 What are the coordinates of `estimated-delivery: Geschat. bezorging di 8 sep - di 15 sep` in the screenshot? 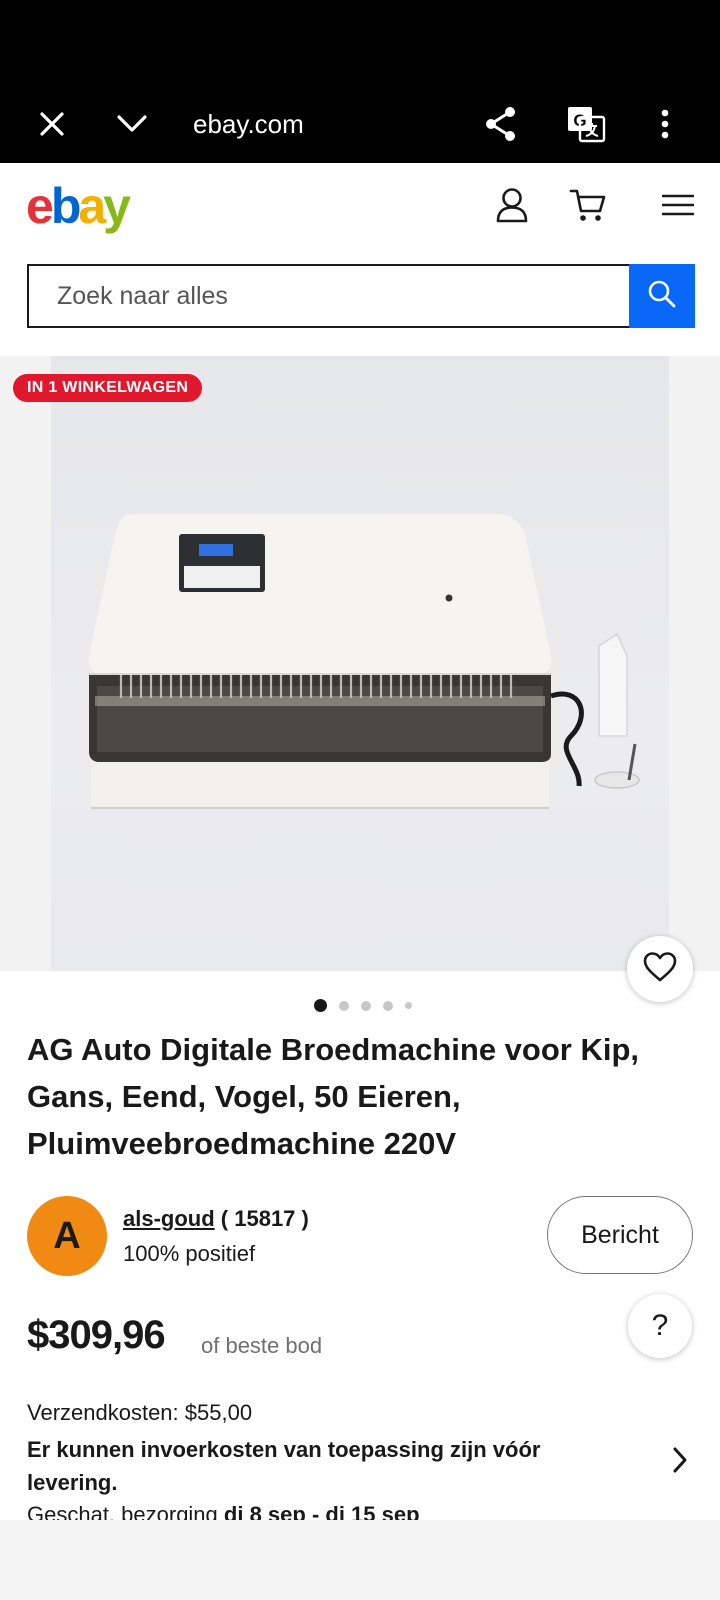 It's located at (223, 1511).